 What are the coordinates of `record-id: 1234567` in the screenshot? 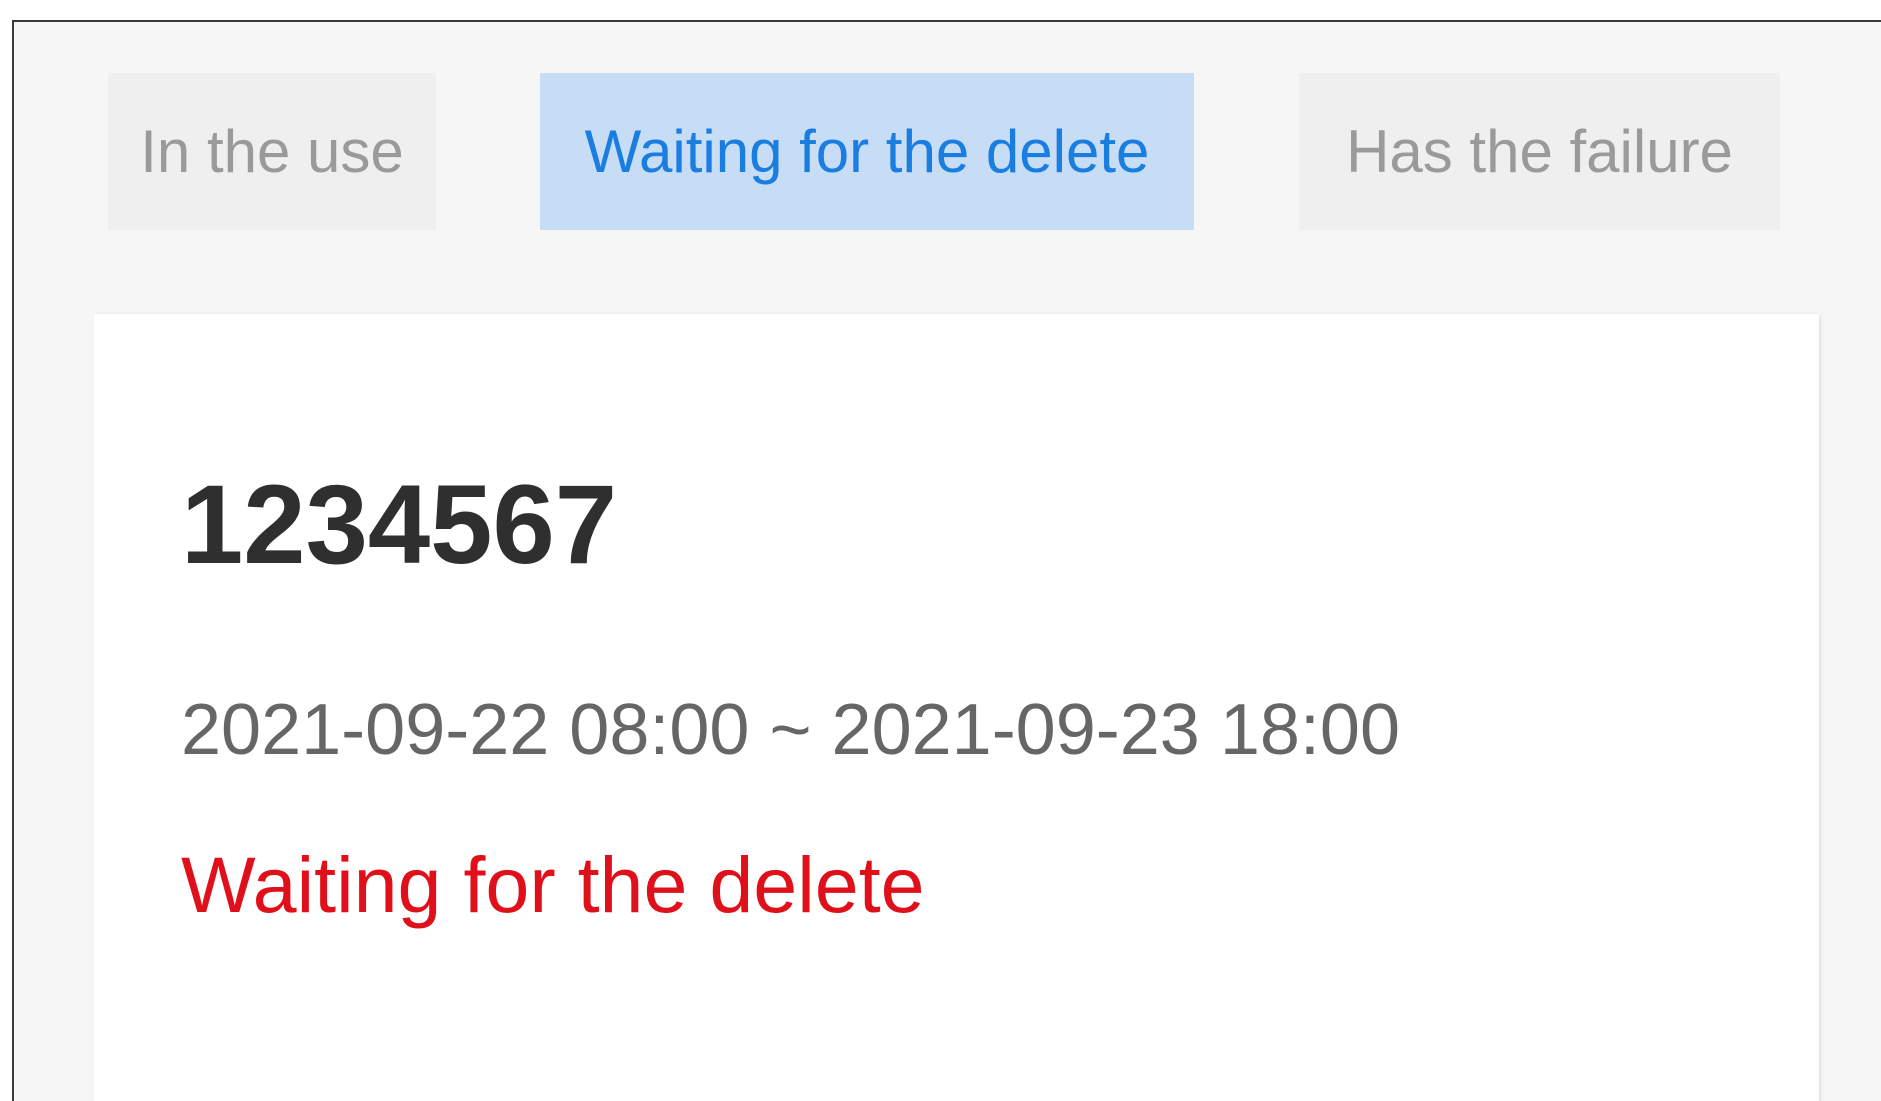 It's located at (399, 524).